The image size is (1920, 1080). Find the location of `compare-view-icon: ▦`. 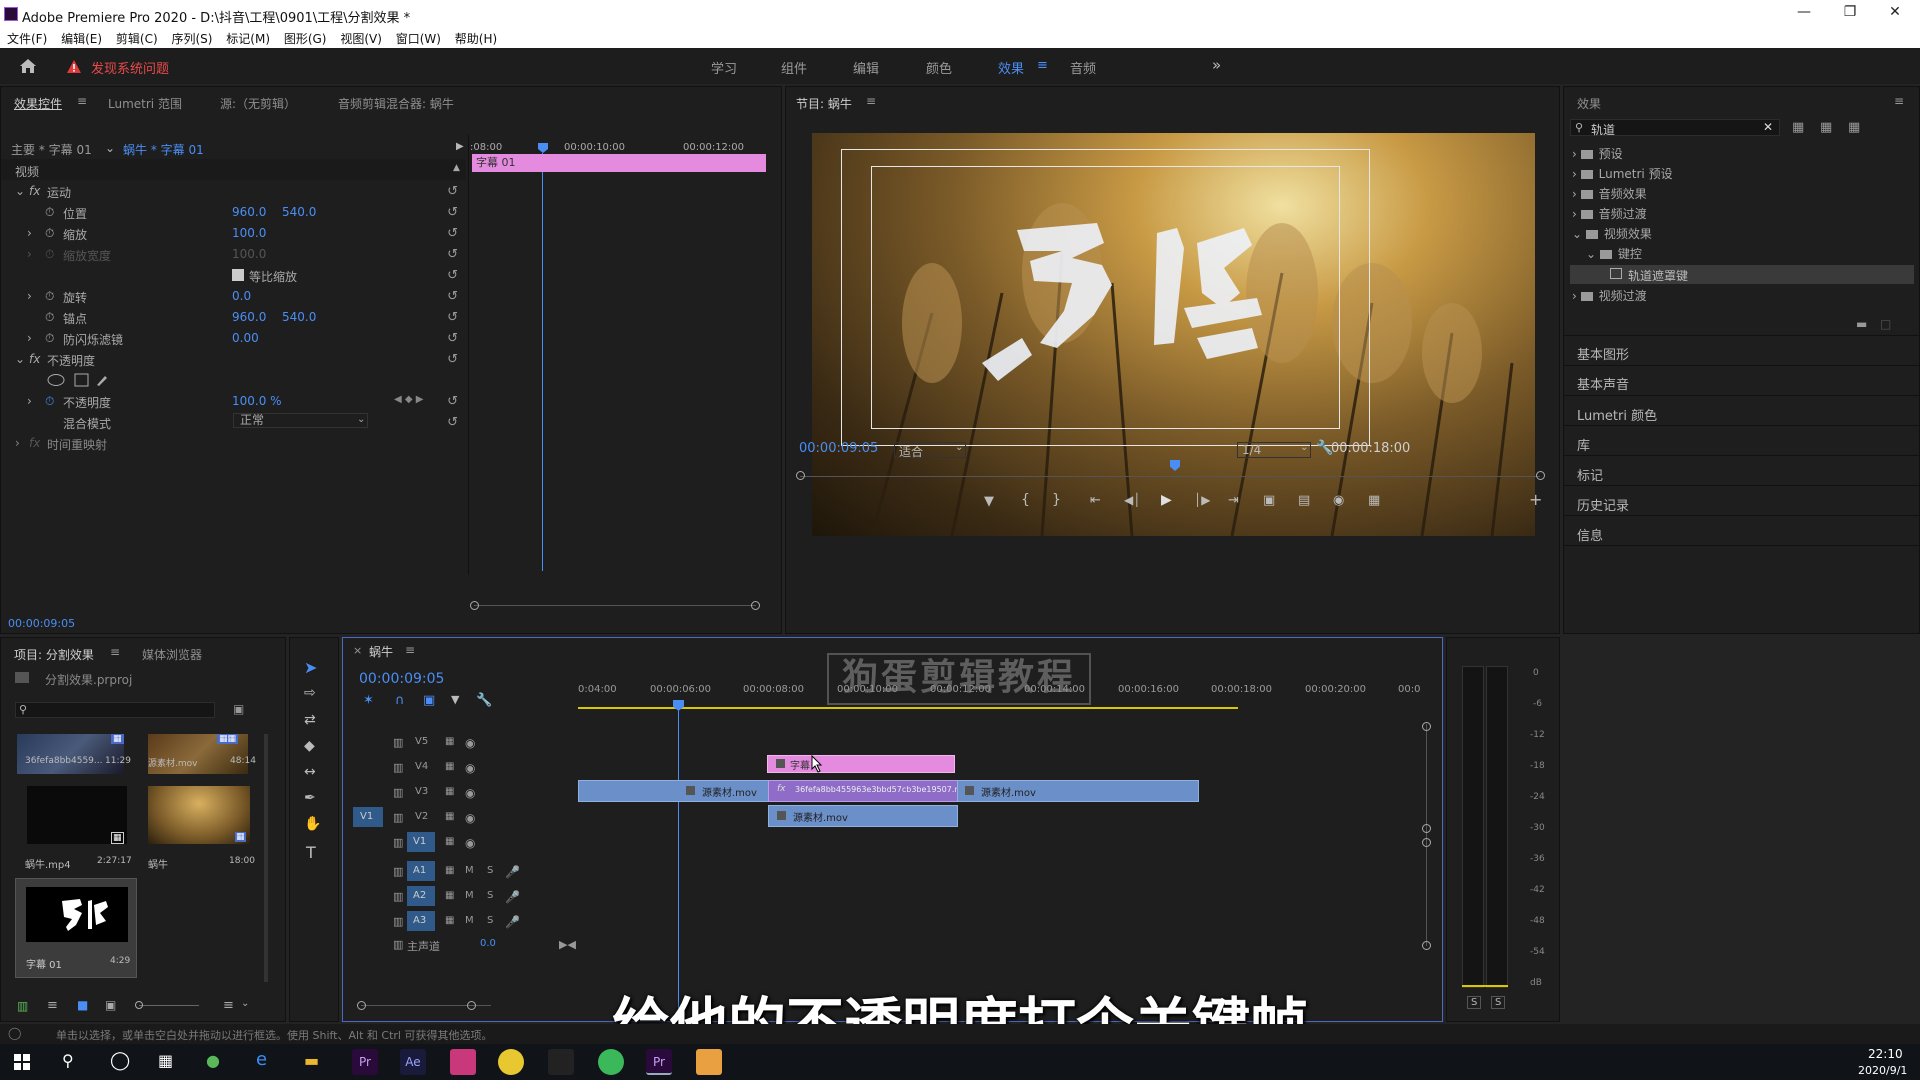

compare-view-icon: ▦ is located at coordinates (1374, 500).